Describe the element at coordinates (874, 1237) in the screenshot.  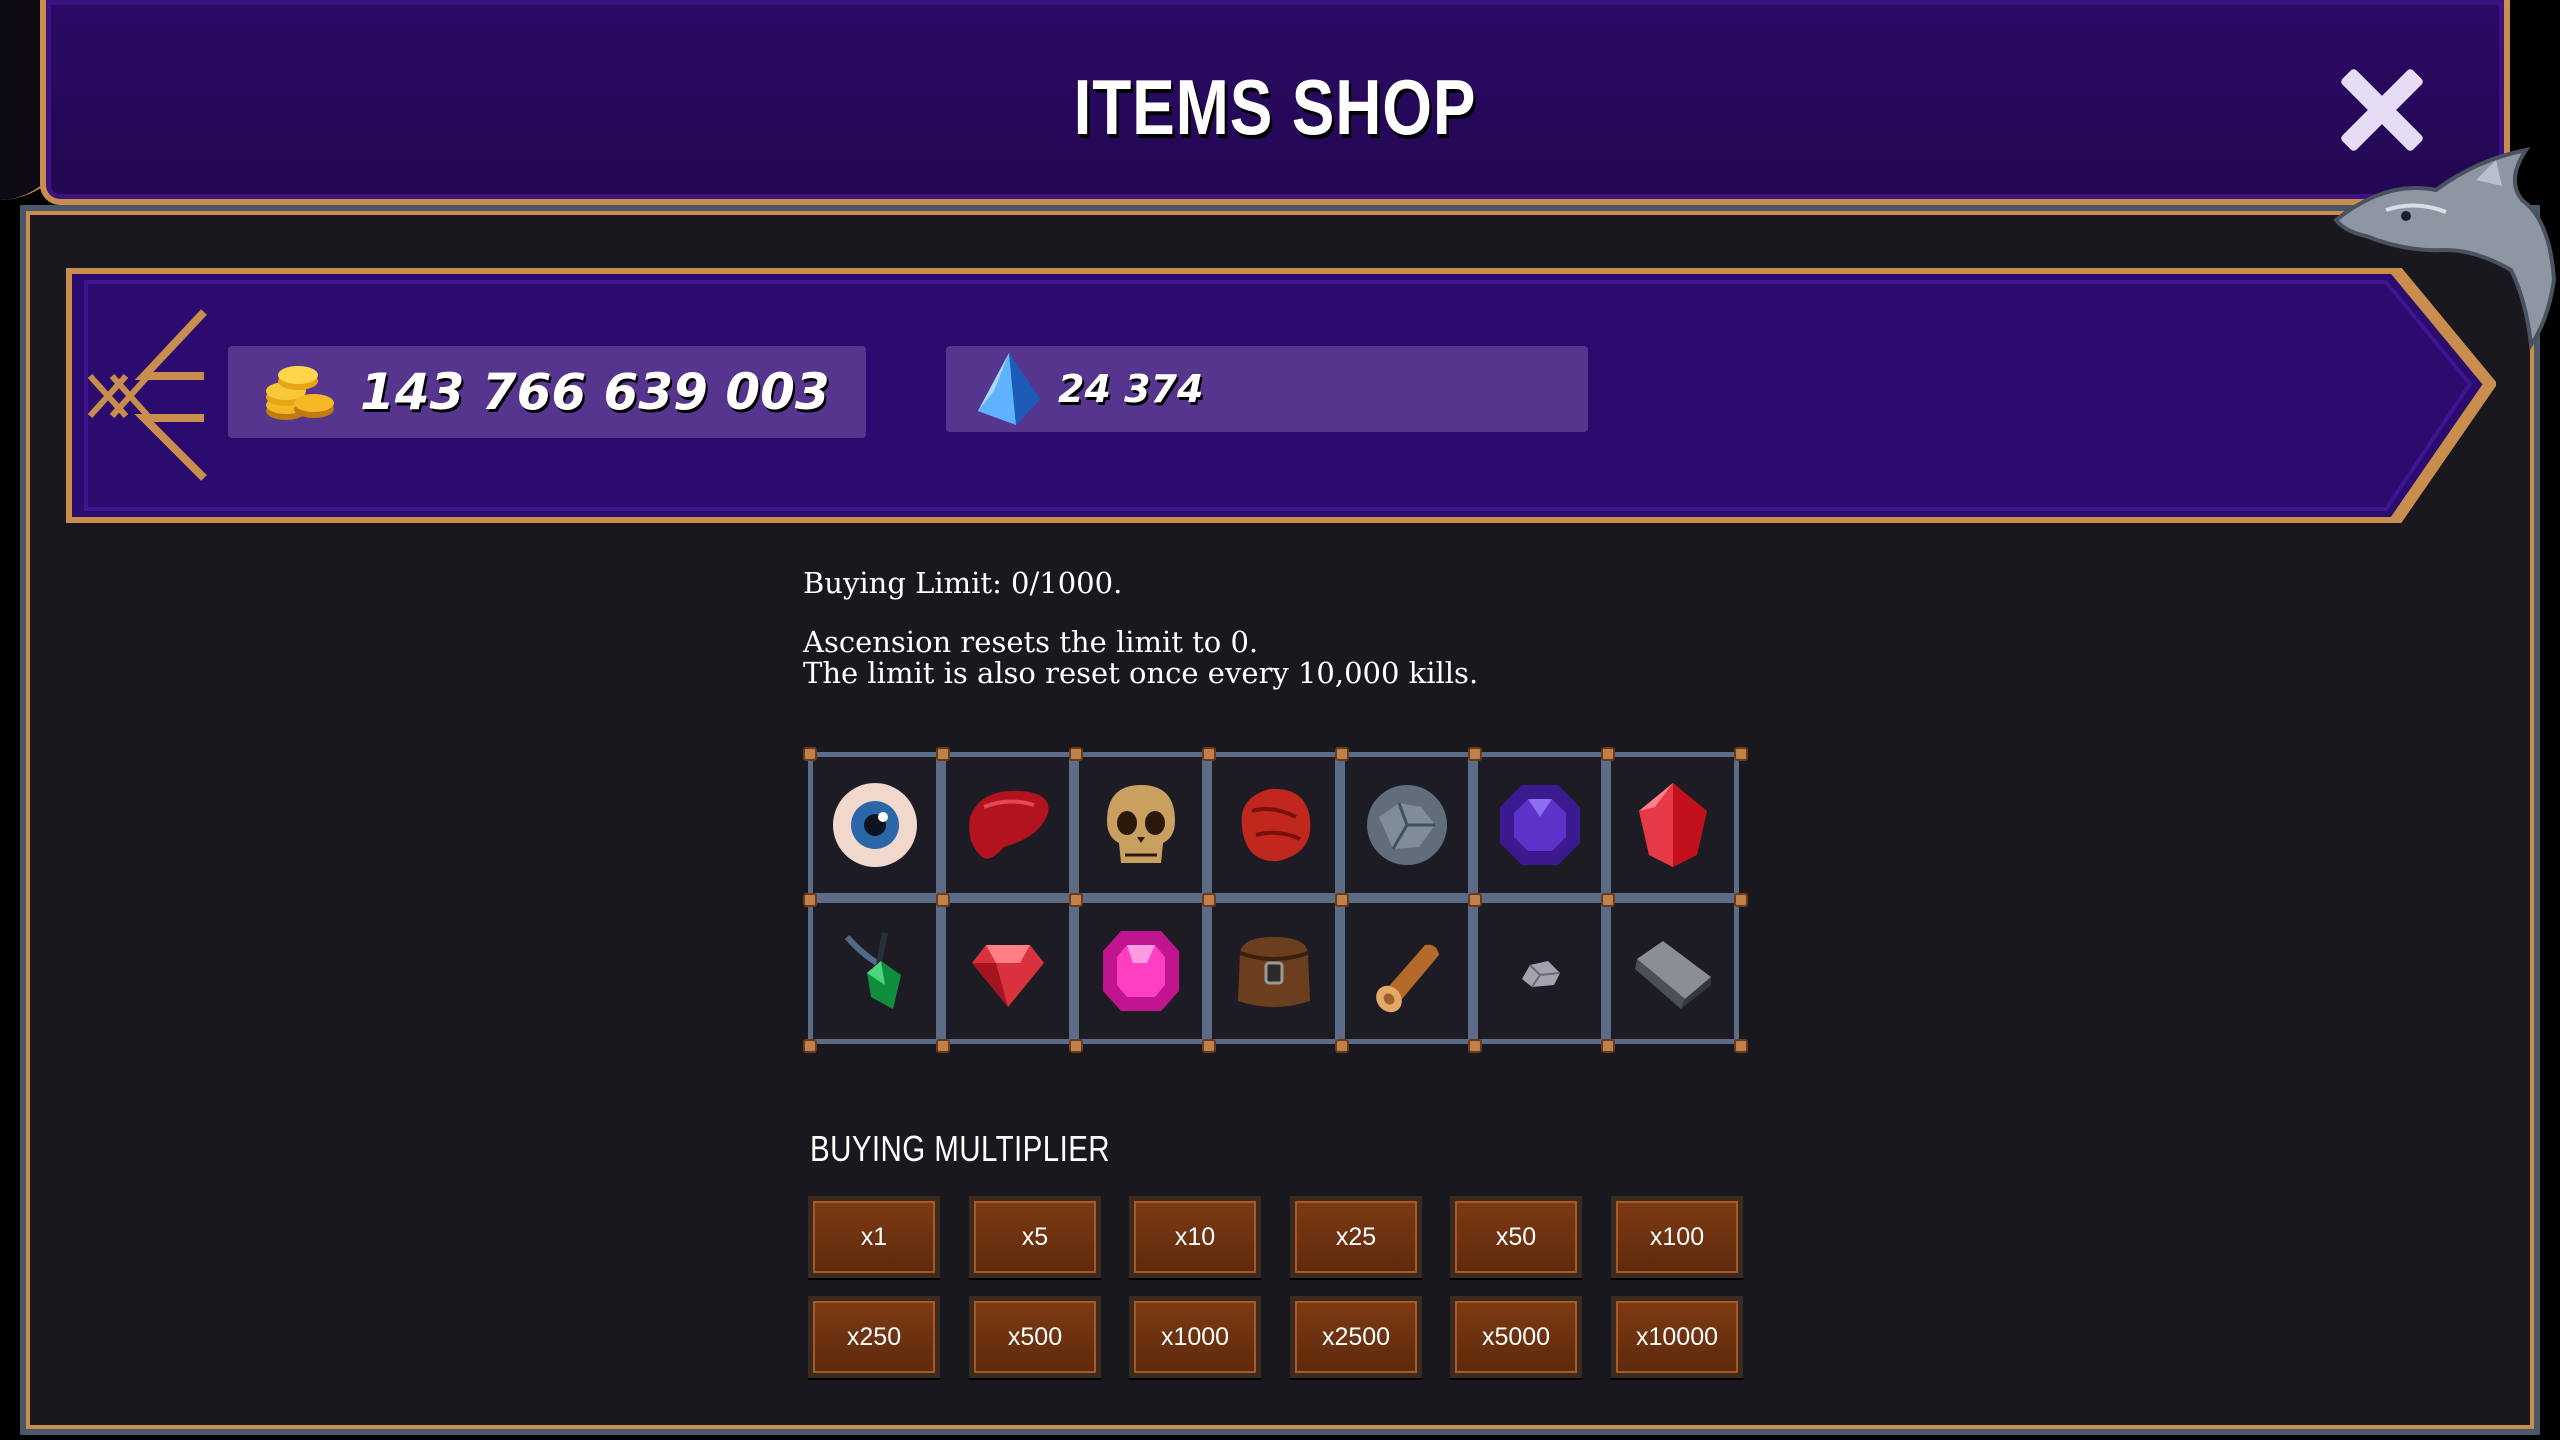
I see `multiplier-button-x1: x1` at that location.